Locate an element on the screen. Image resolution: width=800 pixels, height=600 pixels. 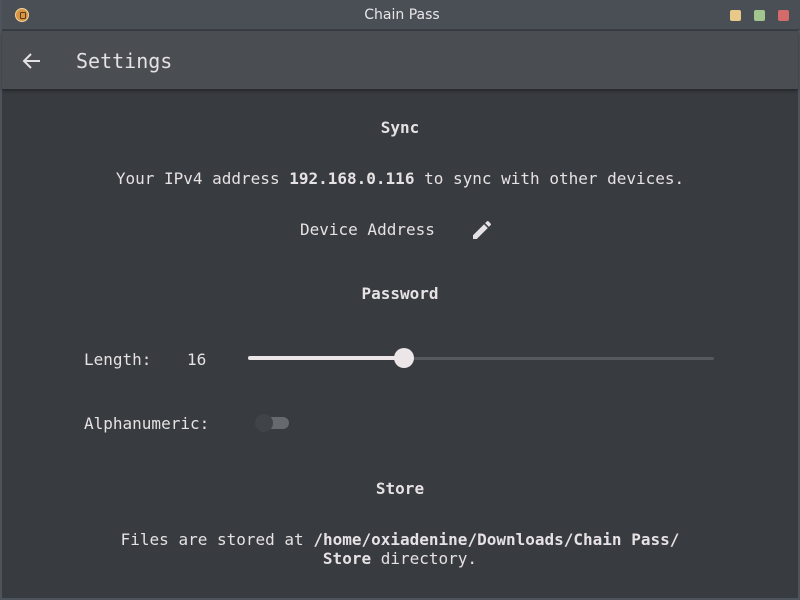
toggle-knob is located at coordinates (264, 423).